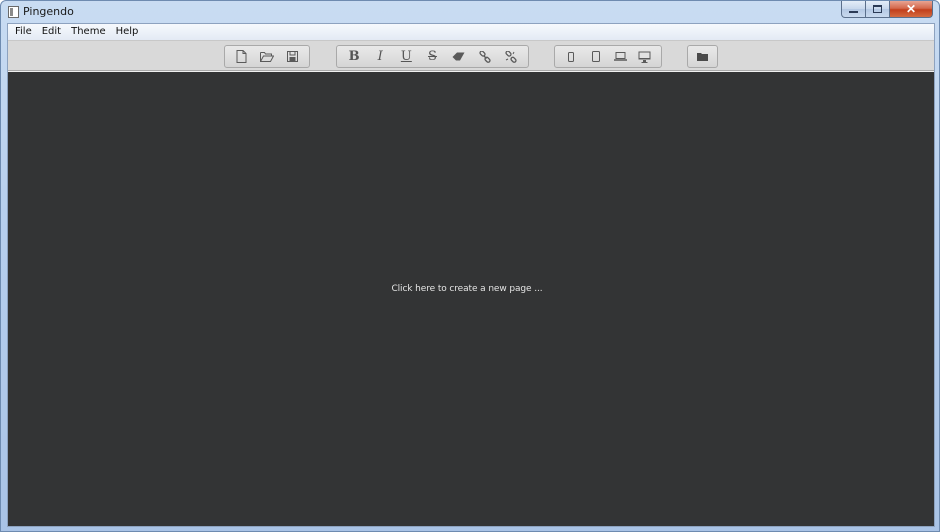 The height and width of the screenshot is (532, 940). I want to click on project-folder-button, so click(703, 56).